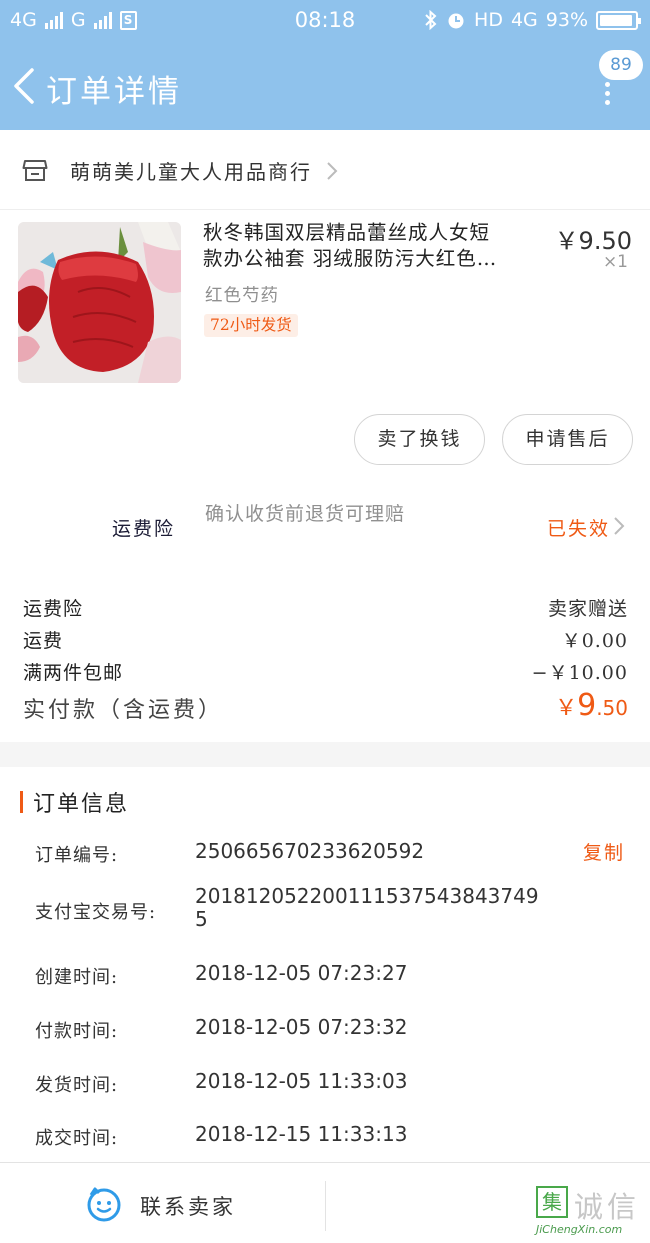 This screenshot has width=650, height=1243. I want to click on message-count-badge: 89, so click(621, 65).